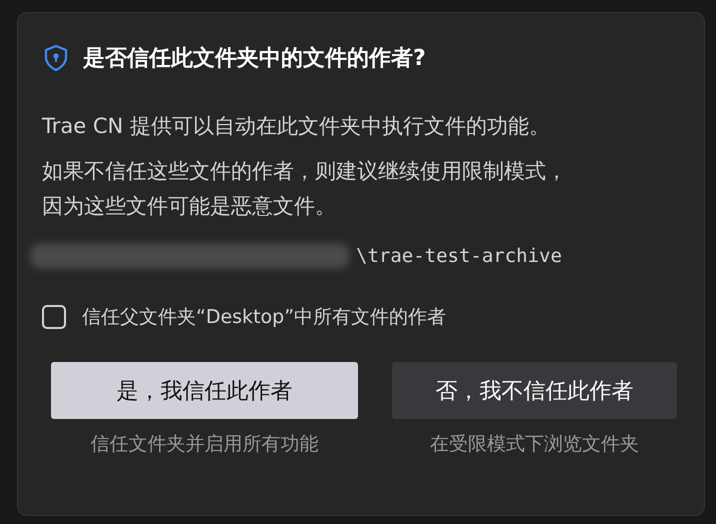 The height and width of the screenshot is (524, 716). I want to click on dialog-button: 是，我信任此作者, so click(204, 390).